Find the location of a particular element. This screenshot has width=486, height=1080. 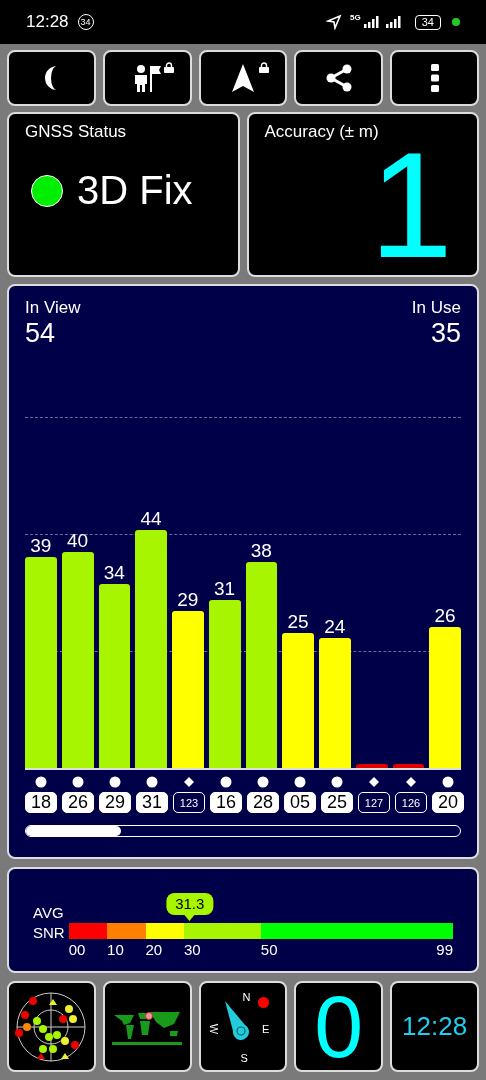

privacy-dot is located at coordinates (456, 22).